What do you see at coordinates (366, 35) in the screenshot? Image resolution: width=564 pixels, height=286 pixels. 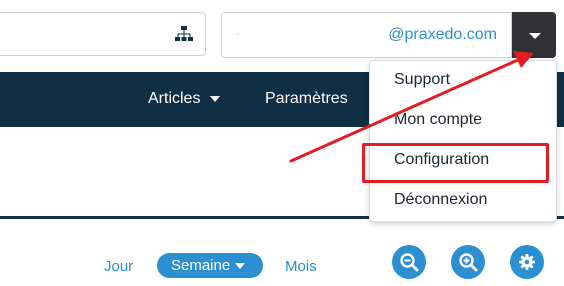 I see `user-account-field: · @praxedo.com` at bounding box center [366, 35].